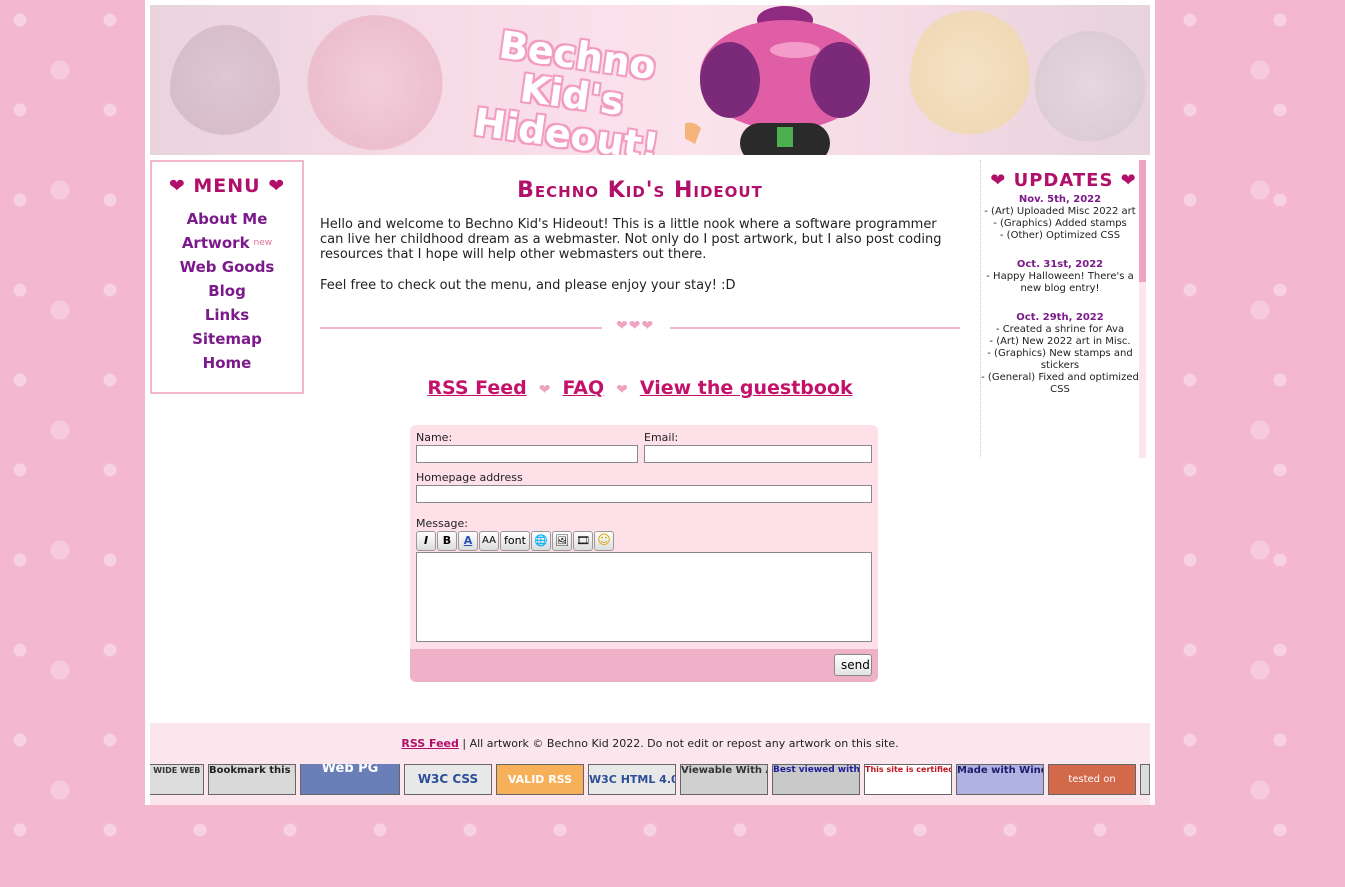 This screenshot has width=1345, height=887. I want to click on form-footer-bar: send, so click(644, 665).